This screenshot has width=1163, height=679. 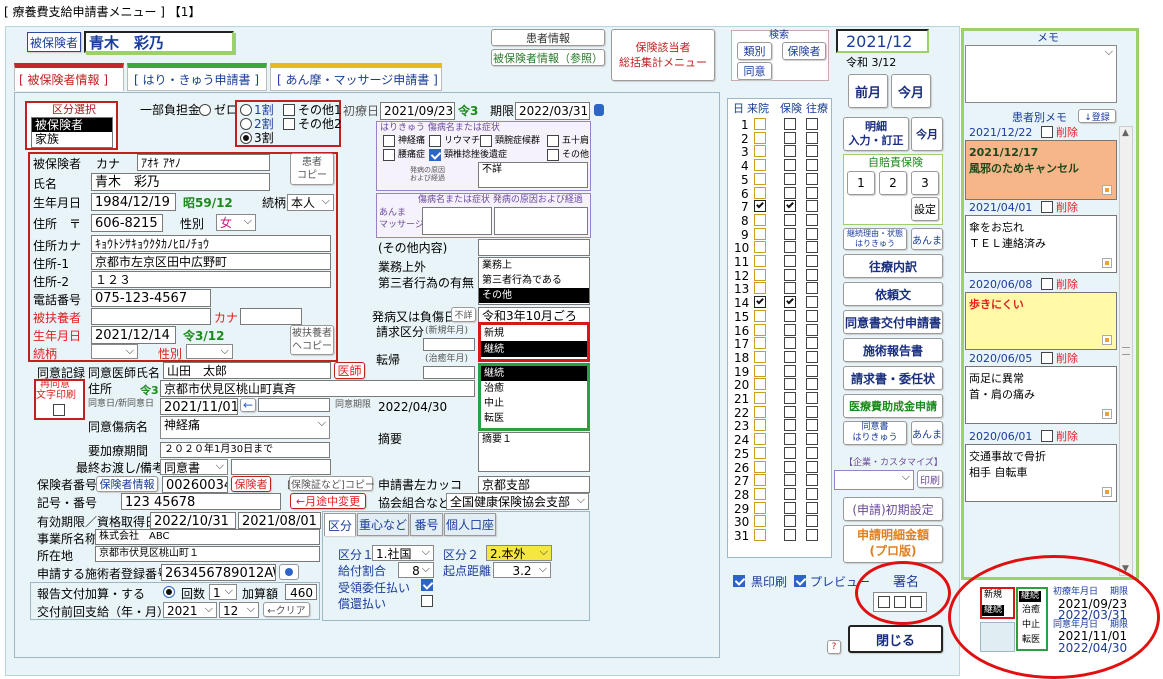 What do you see at coordinates (553, 155) in the screenshot?
I see `hari-check-sonota` at bounding box center [553, 155].